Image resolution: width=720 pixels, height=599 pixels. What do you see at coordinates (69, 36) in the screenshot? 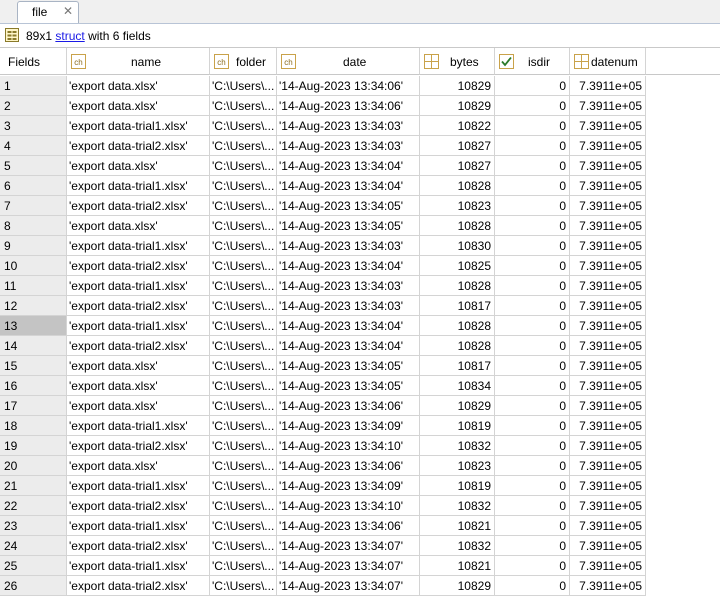
I see `struct-link: struct` at bounding box center [69, 36].